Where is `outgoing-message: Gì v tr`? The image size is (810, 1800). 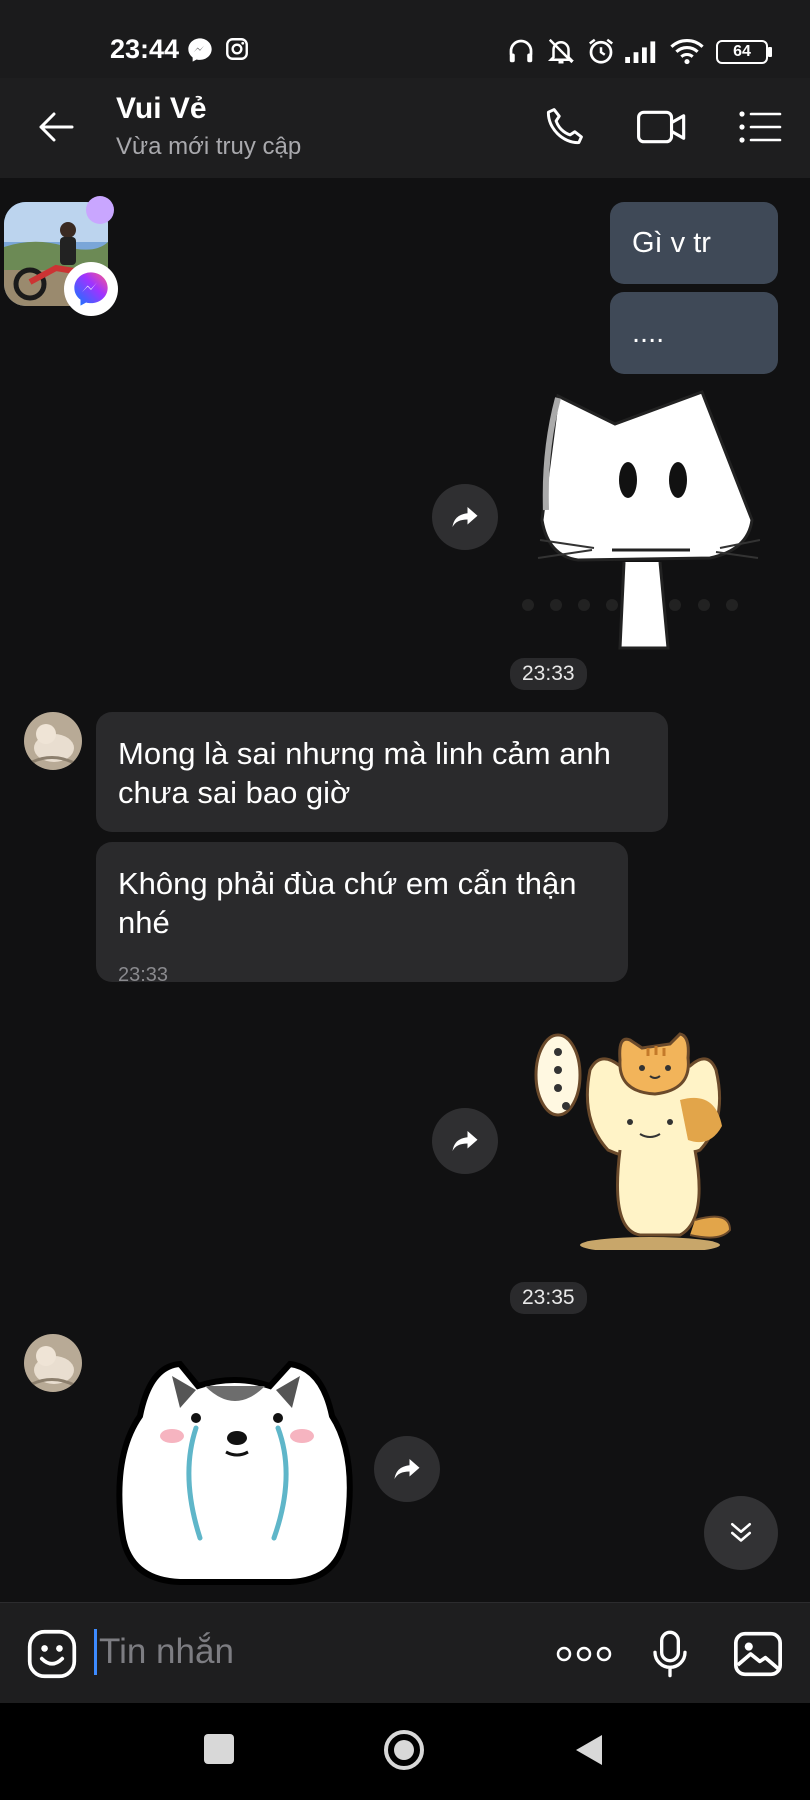 outgoing-message: Gì v tr is located at coordinates (694, 243).